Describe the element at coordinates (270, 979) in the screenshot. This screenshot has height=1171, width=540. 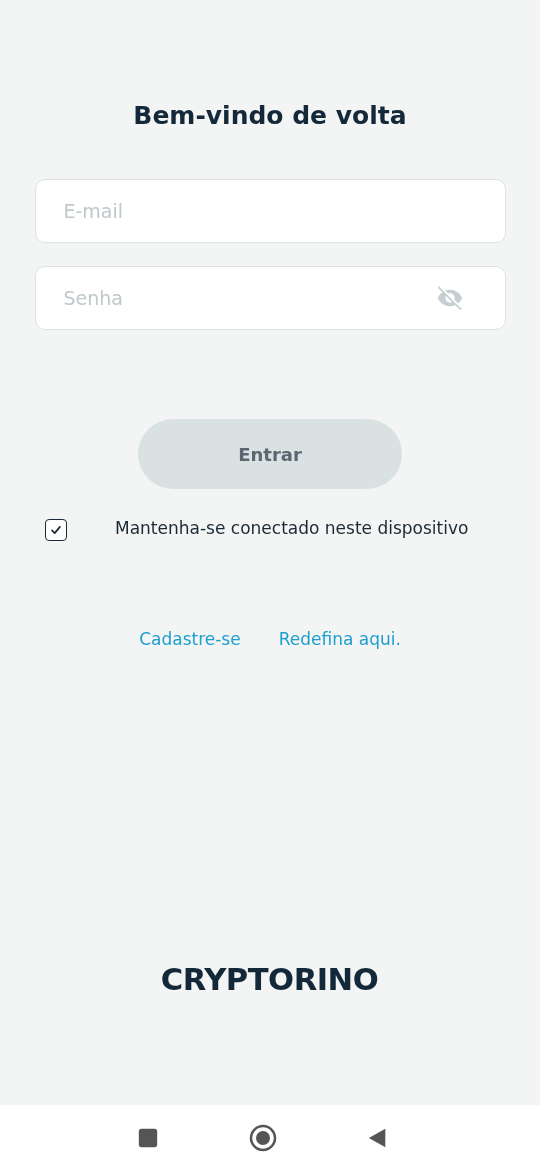
I see `logo: CRYPTORINO` at that location.